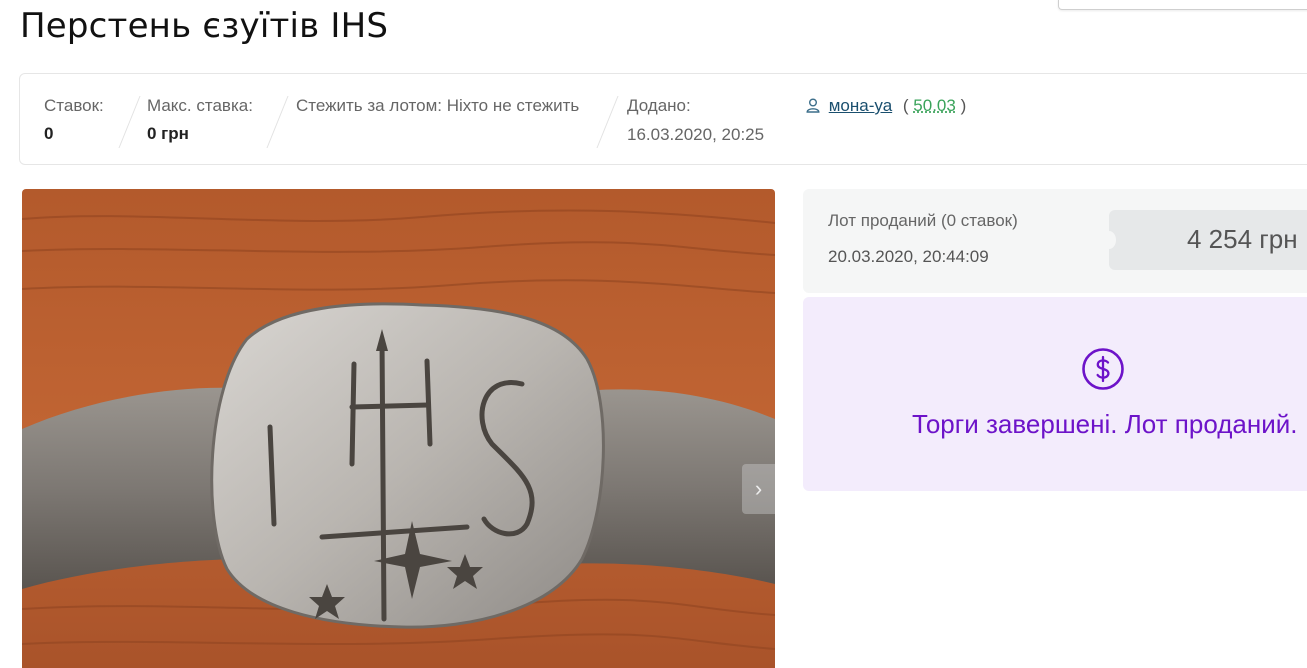 The width and height of the screenshot is (1307, 668). I want to click on photo-next-button: ›, so click(758, 489).